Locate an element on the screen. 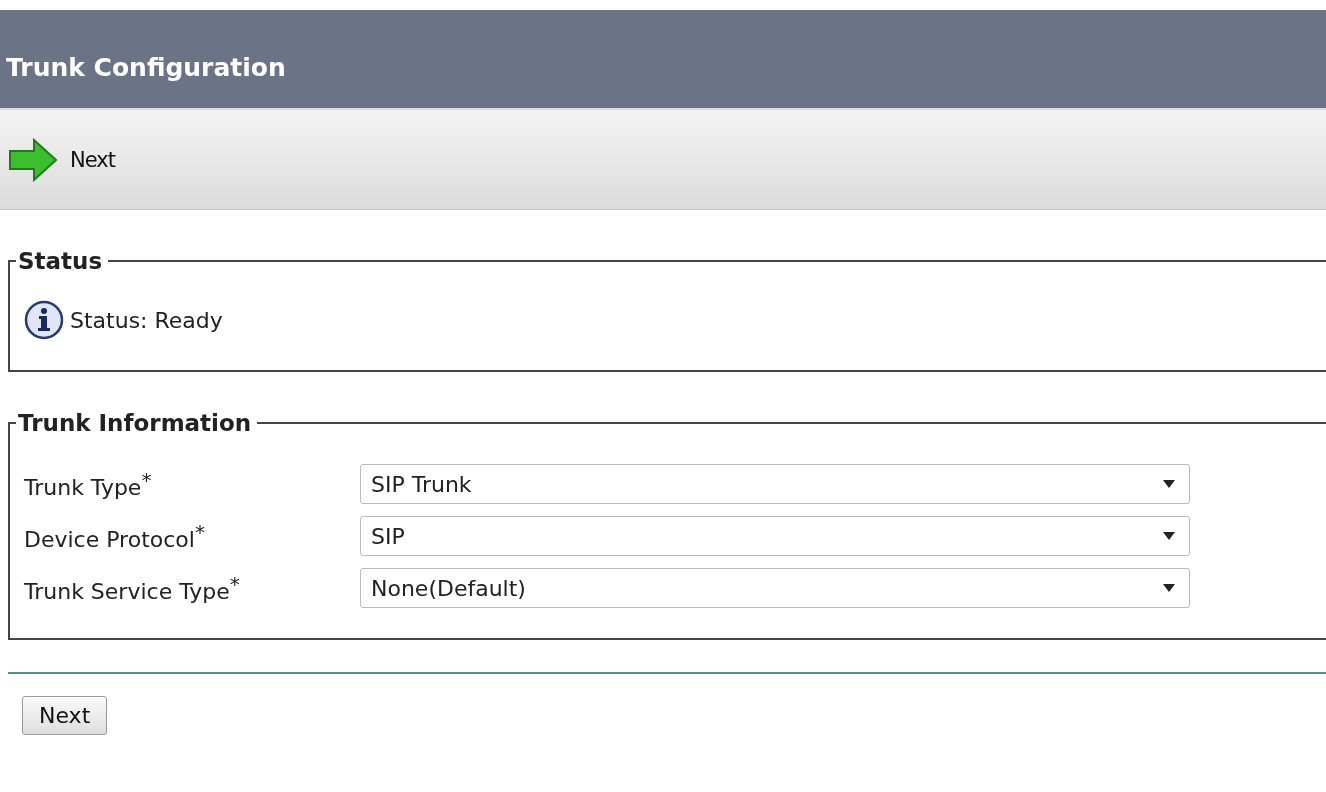  next-toolbar-button: Next is located at coordinates (61, 159).